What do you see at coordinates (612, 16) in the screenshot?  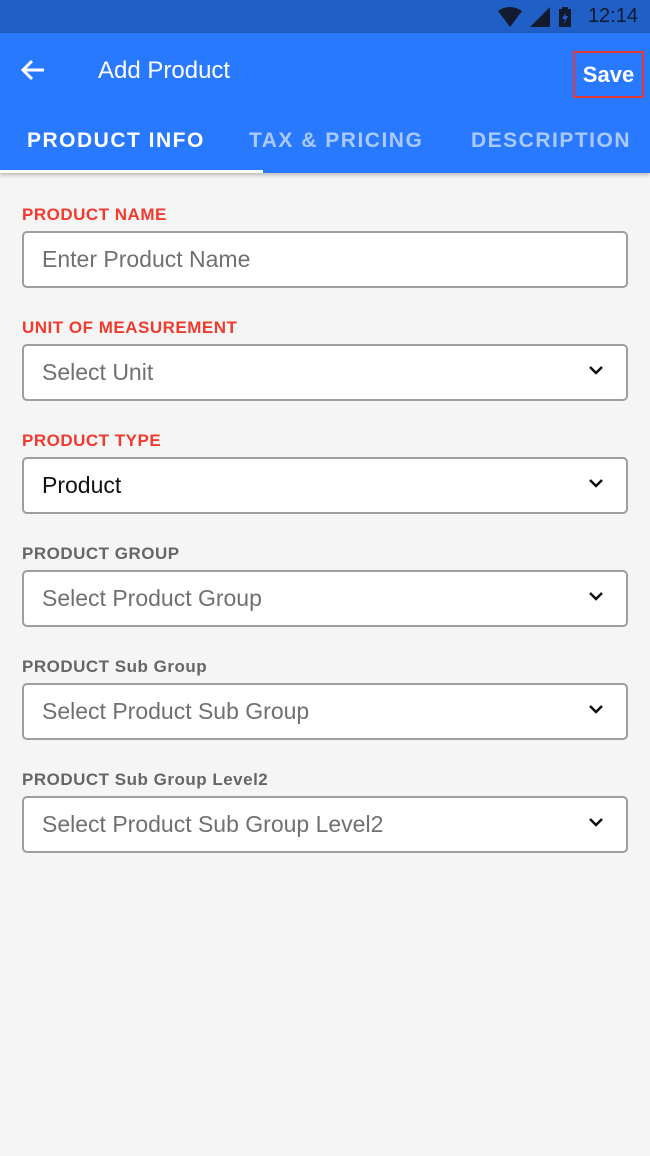 I see `clock: 12:14` at bounding box center [612, 16].